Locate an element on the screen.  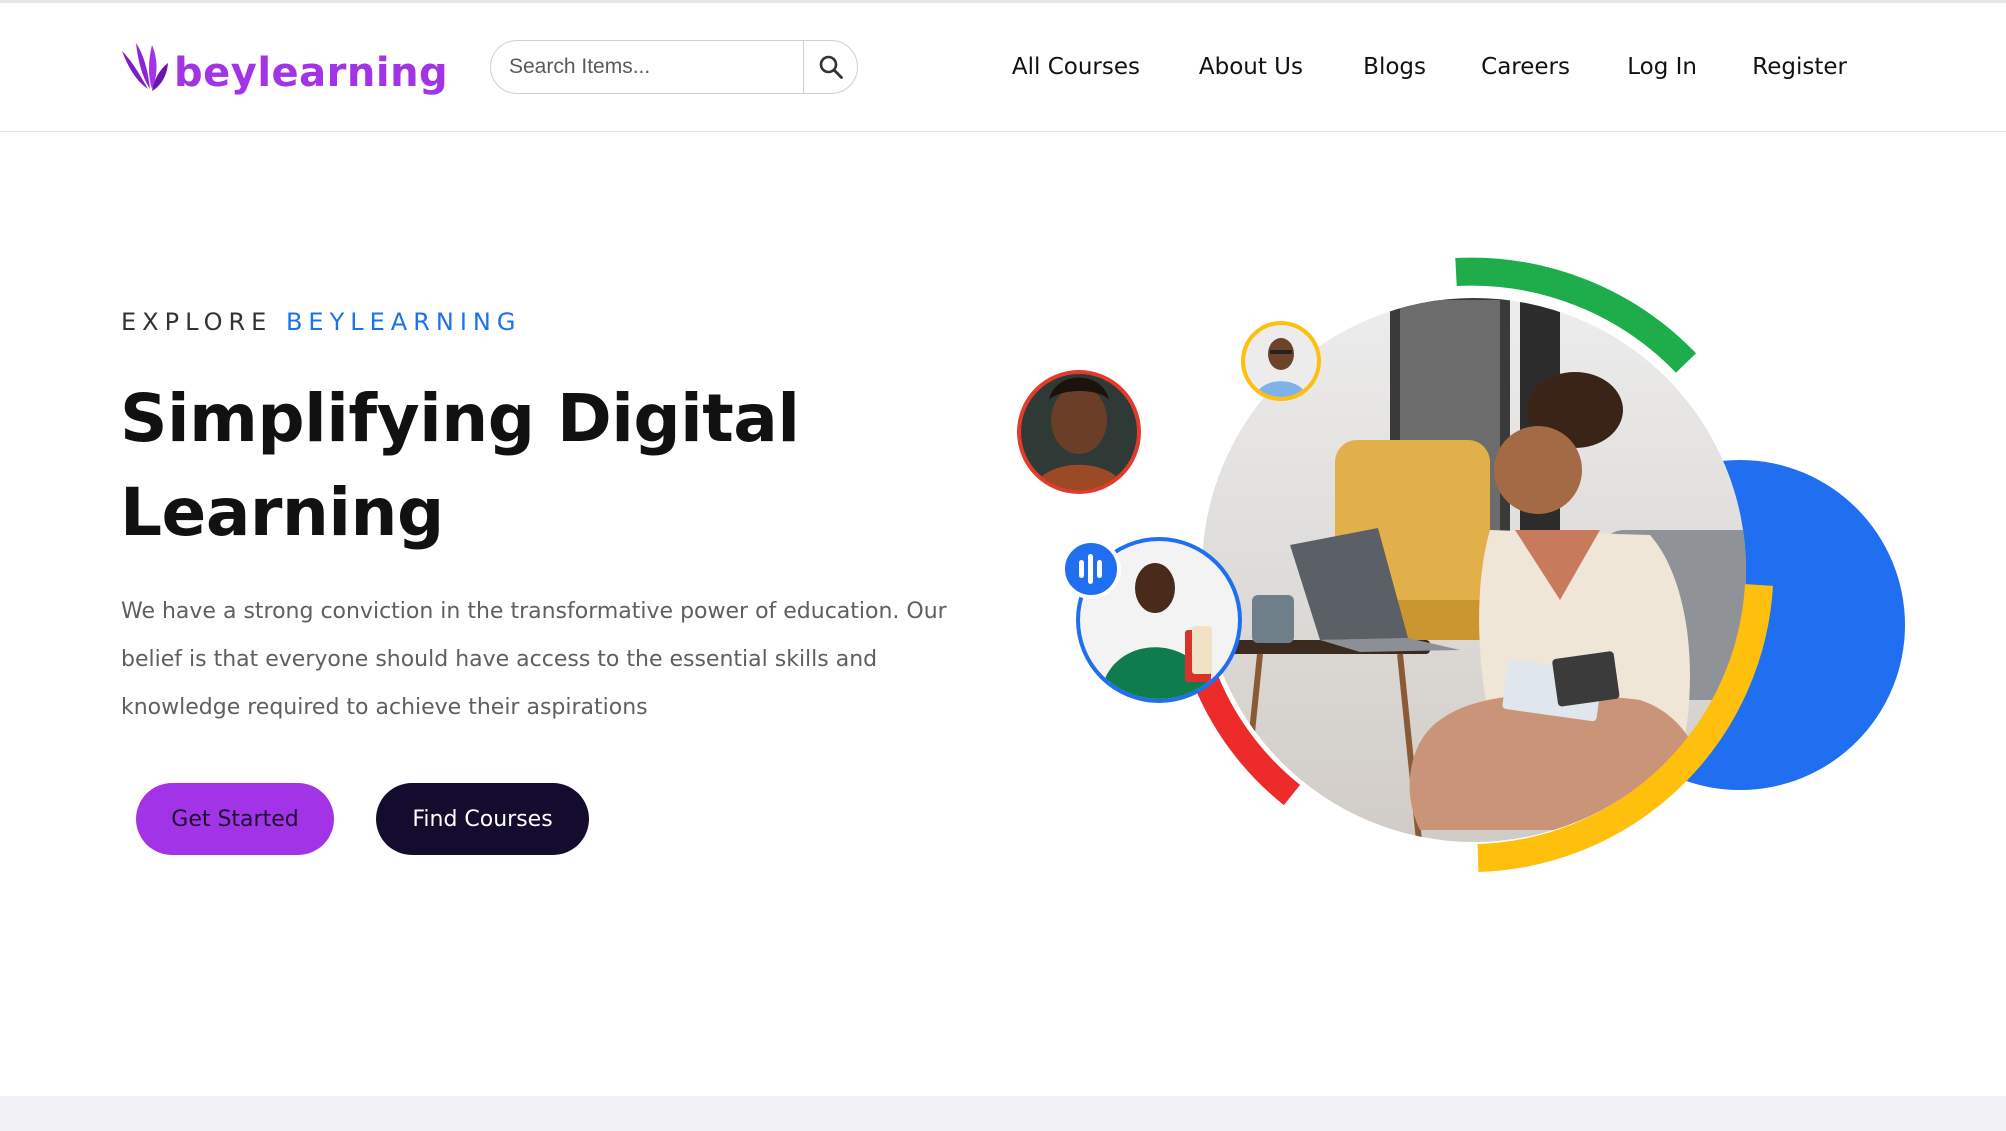
next-section-band is located at coordinates (1003, 1113).